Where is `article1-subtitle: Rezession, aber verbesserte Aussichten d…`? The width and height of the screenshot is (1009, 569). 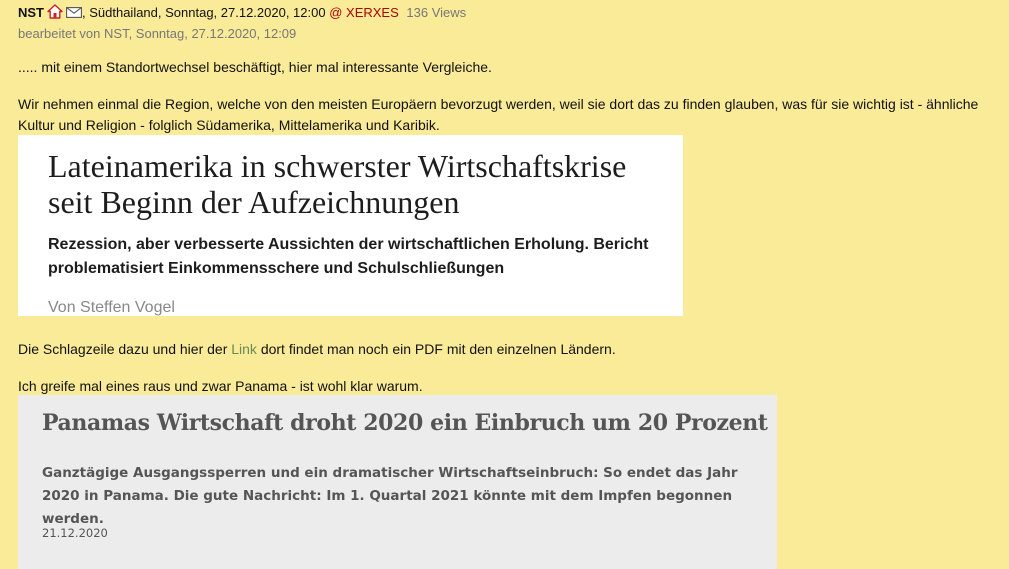 article1-subtitle: Rezession, aber verbesserte Aussichten d… is located at coordinates (348, 256).